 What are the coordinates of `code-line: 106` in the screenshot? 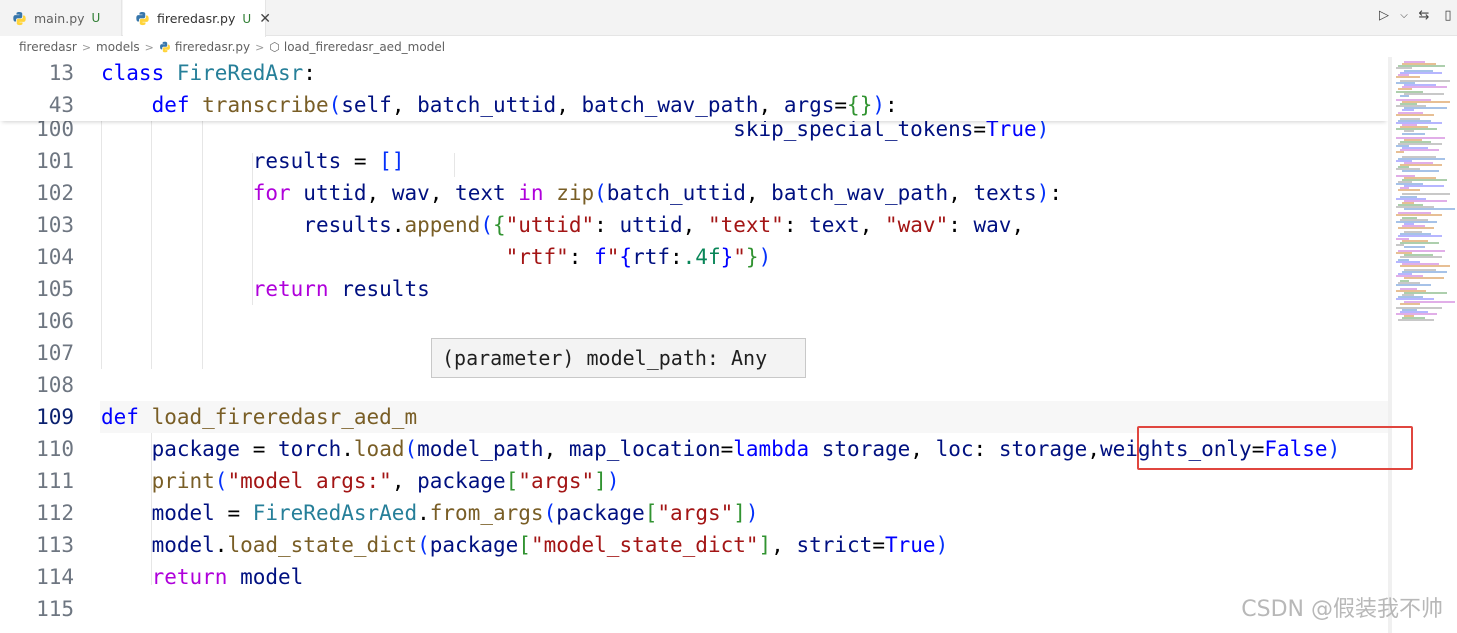 It's located at (694, 321).